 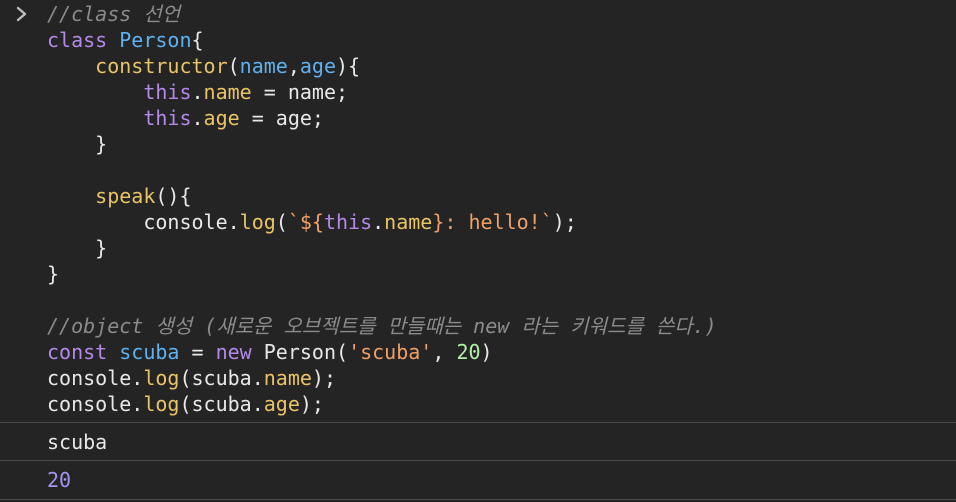 I want to click on code-line: console.log(`${this.name}: hello!`);, so click(x=382, y=222).